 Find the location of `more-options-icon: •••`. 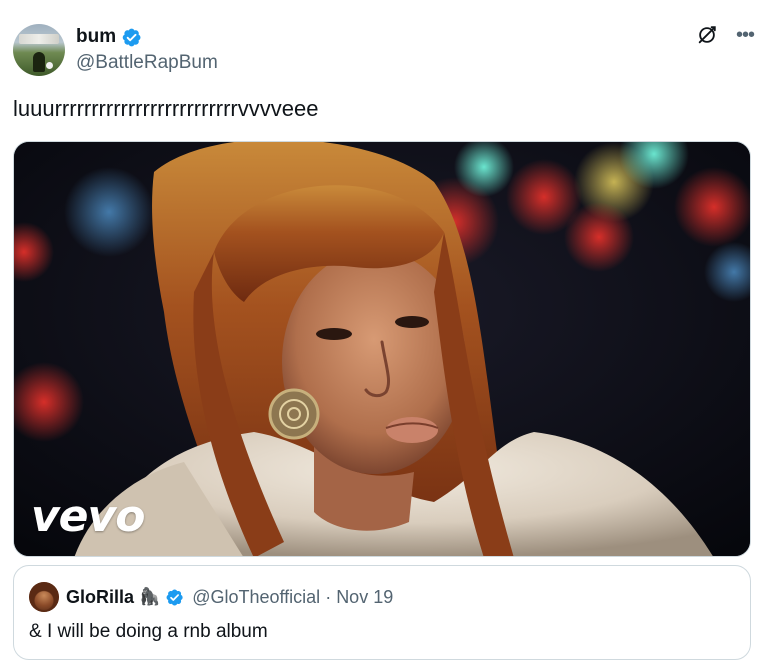

more-options-icon: ••• is located at coordinates (745, 35).